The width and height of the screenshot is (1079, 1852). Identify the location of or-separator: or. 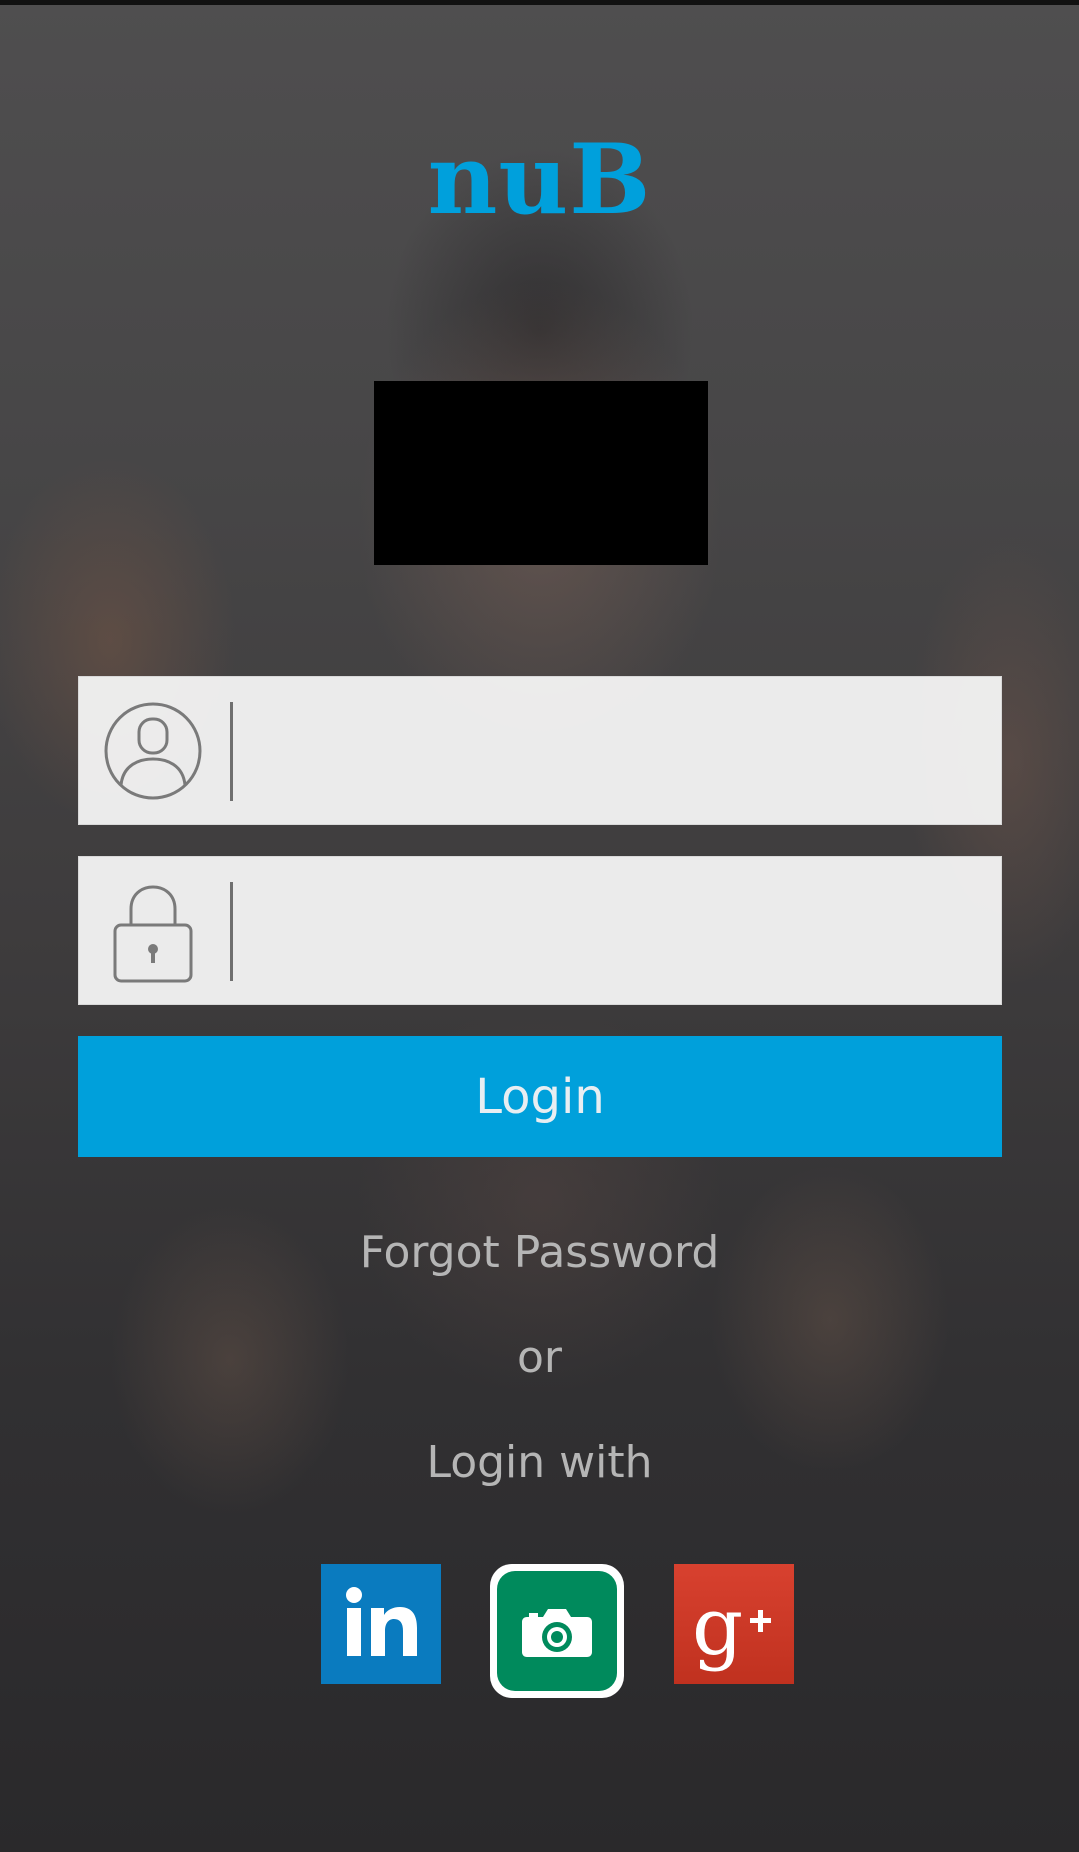
(539, 1357).